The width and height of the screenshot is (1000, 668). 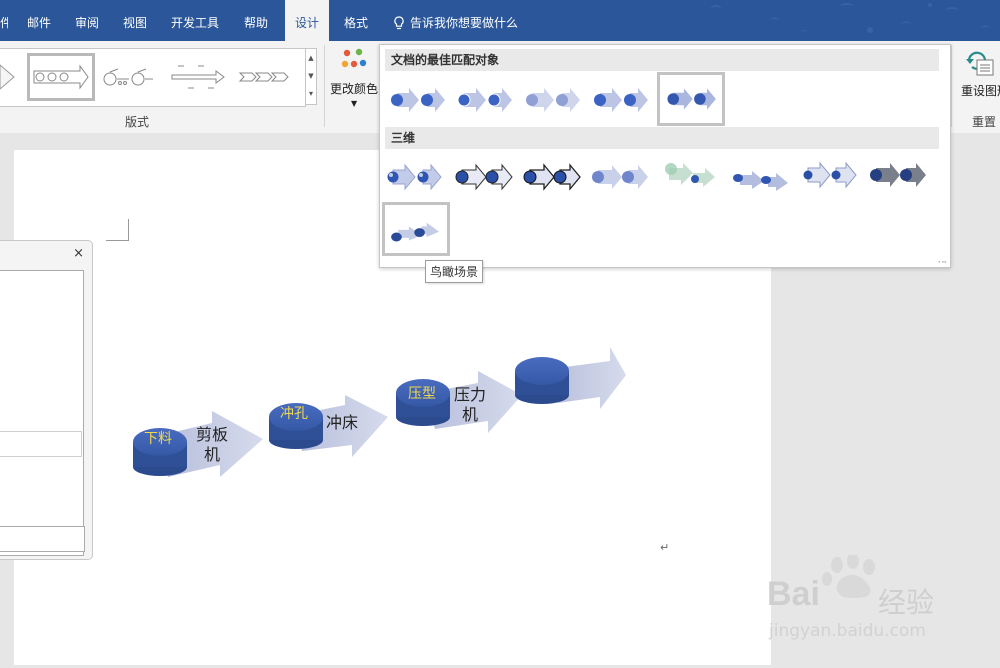 I want to click on disc-label-1: 下料, so click(x=158, y=438).